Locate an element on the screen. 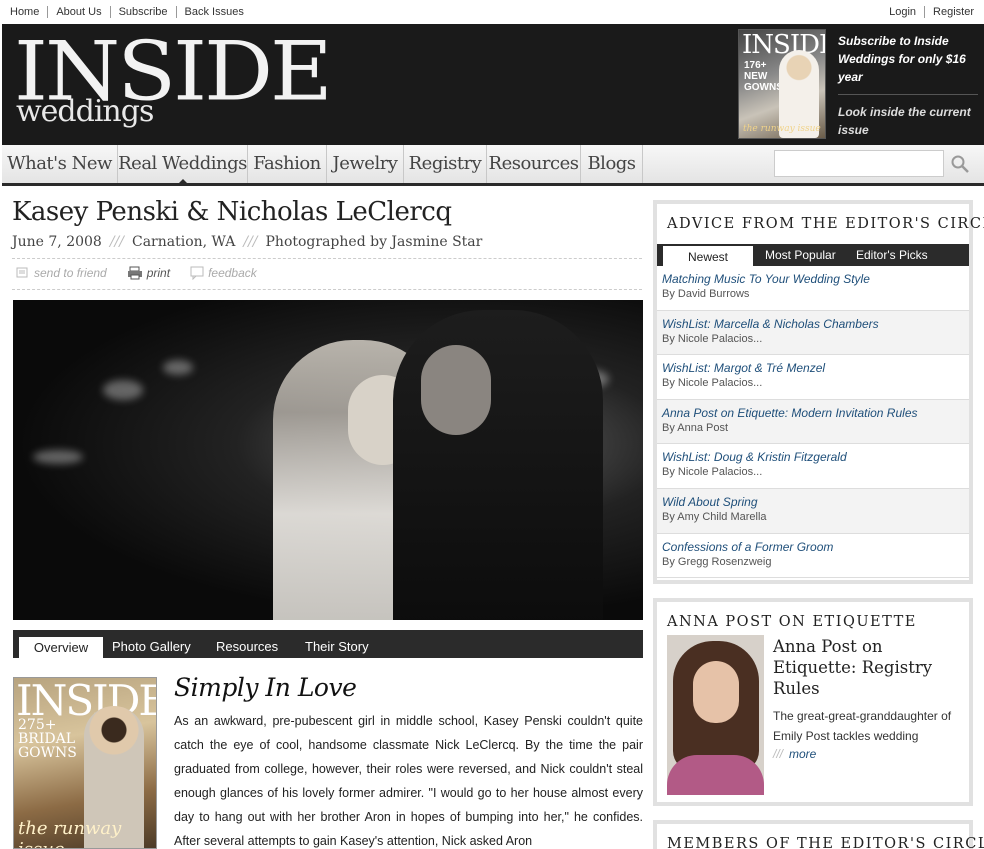 The width and height of the screenshot is (984, 849). utility-links-left: Home About Us Subscribe Back Issues is located at coordinates (131, 12).